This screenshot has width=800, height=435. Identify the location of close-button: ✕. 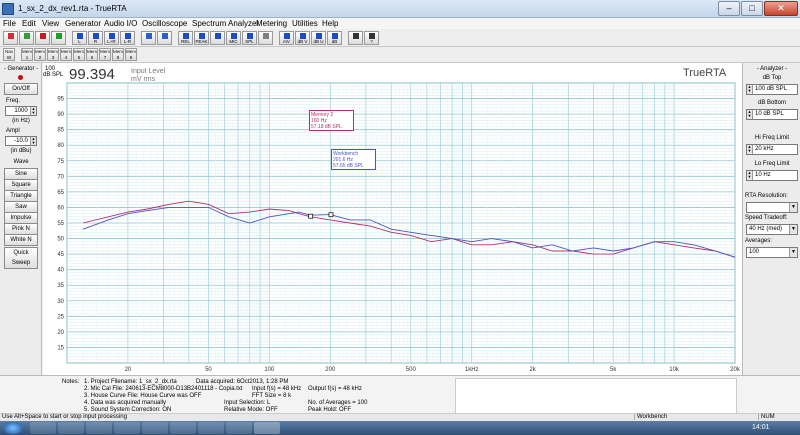
(781, 8).